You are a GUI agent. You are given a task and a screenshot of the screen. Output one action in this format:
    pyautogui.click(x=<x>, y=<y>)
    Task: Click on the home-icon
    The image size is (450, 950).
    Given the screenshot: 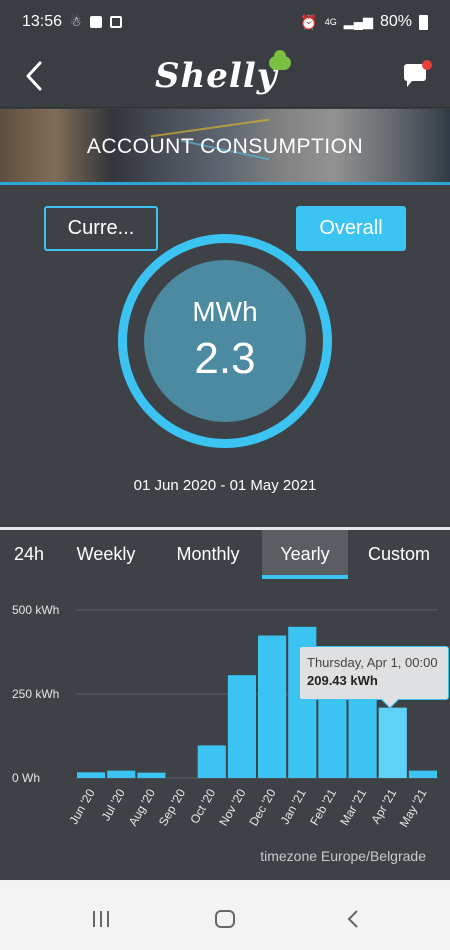 What is the action you would take?
    pyautogui.click(x=225, y=919)
    